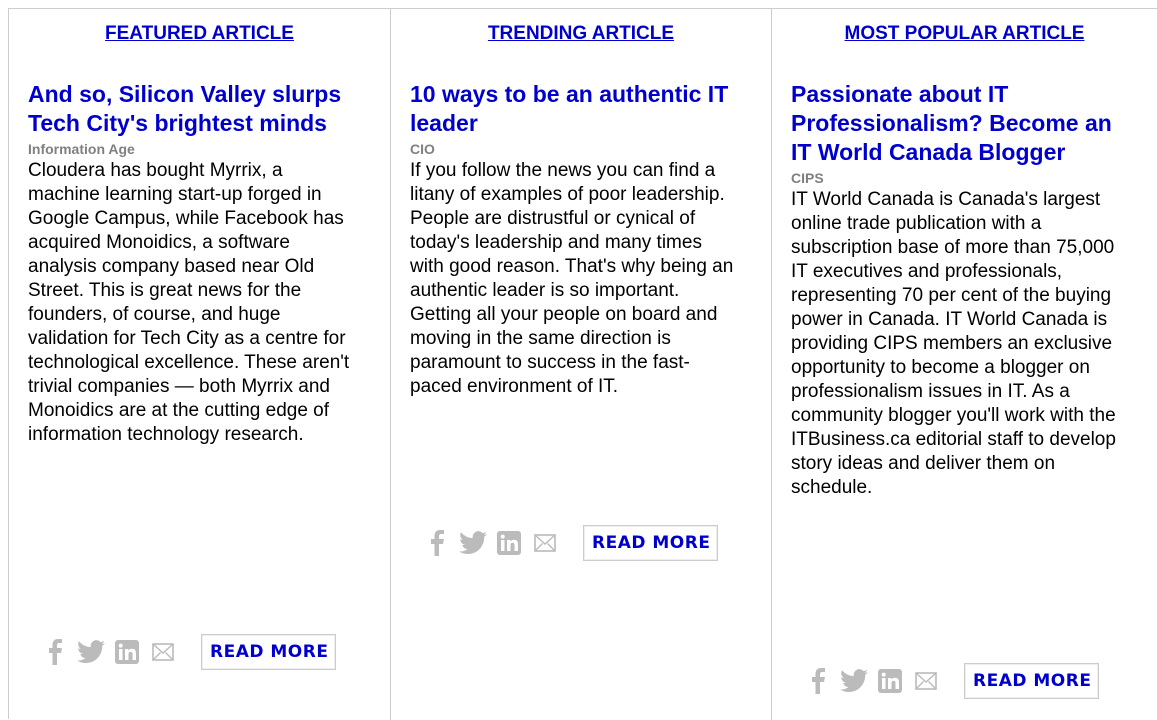  What do you see at coordinates (807, 178) in the screenshot?
I see `article-source: CIPS` at bounding box center [807, 178].